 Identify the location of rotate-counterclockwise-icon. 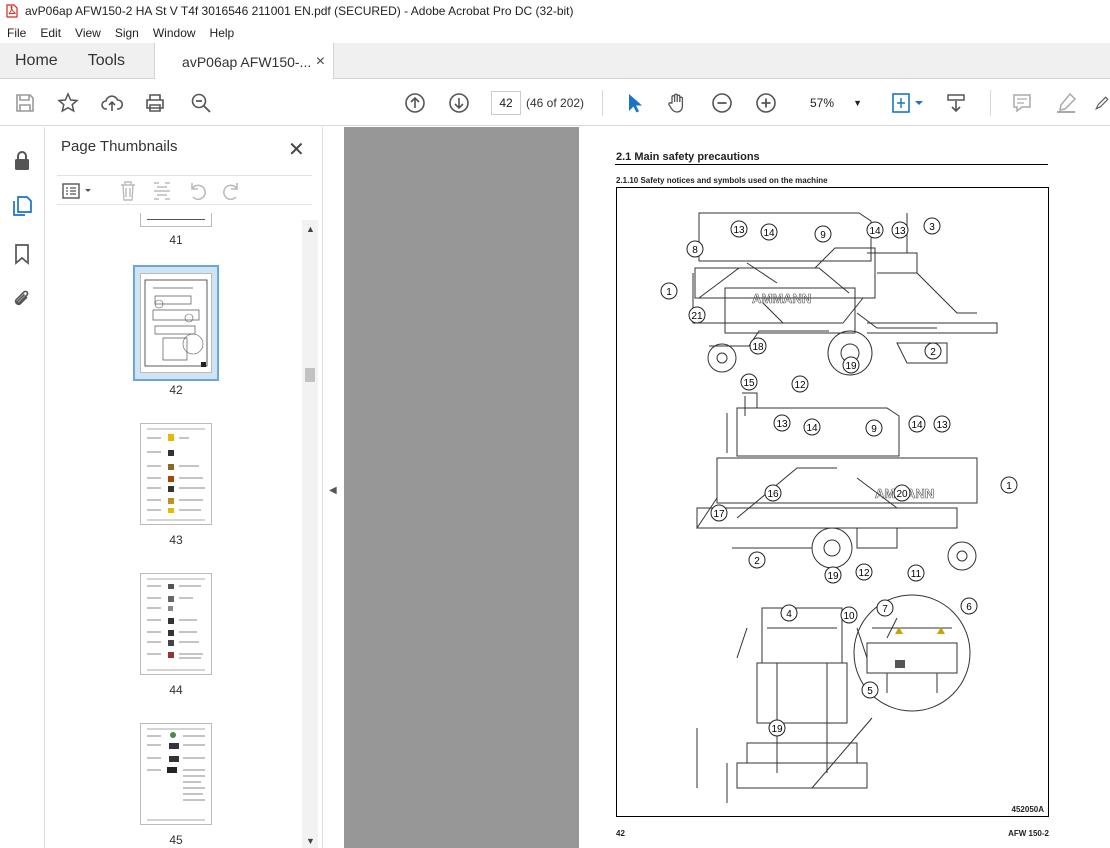
(197, 191).